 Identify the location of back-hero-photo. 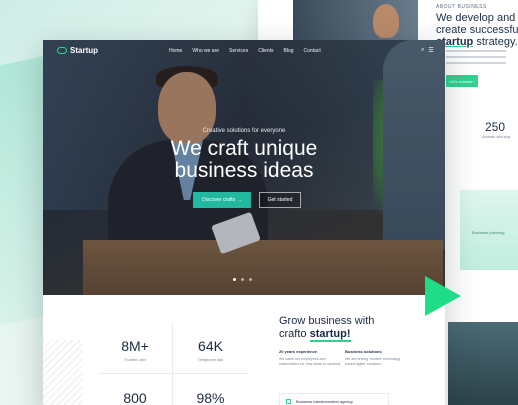
(355, 20).